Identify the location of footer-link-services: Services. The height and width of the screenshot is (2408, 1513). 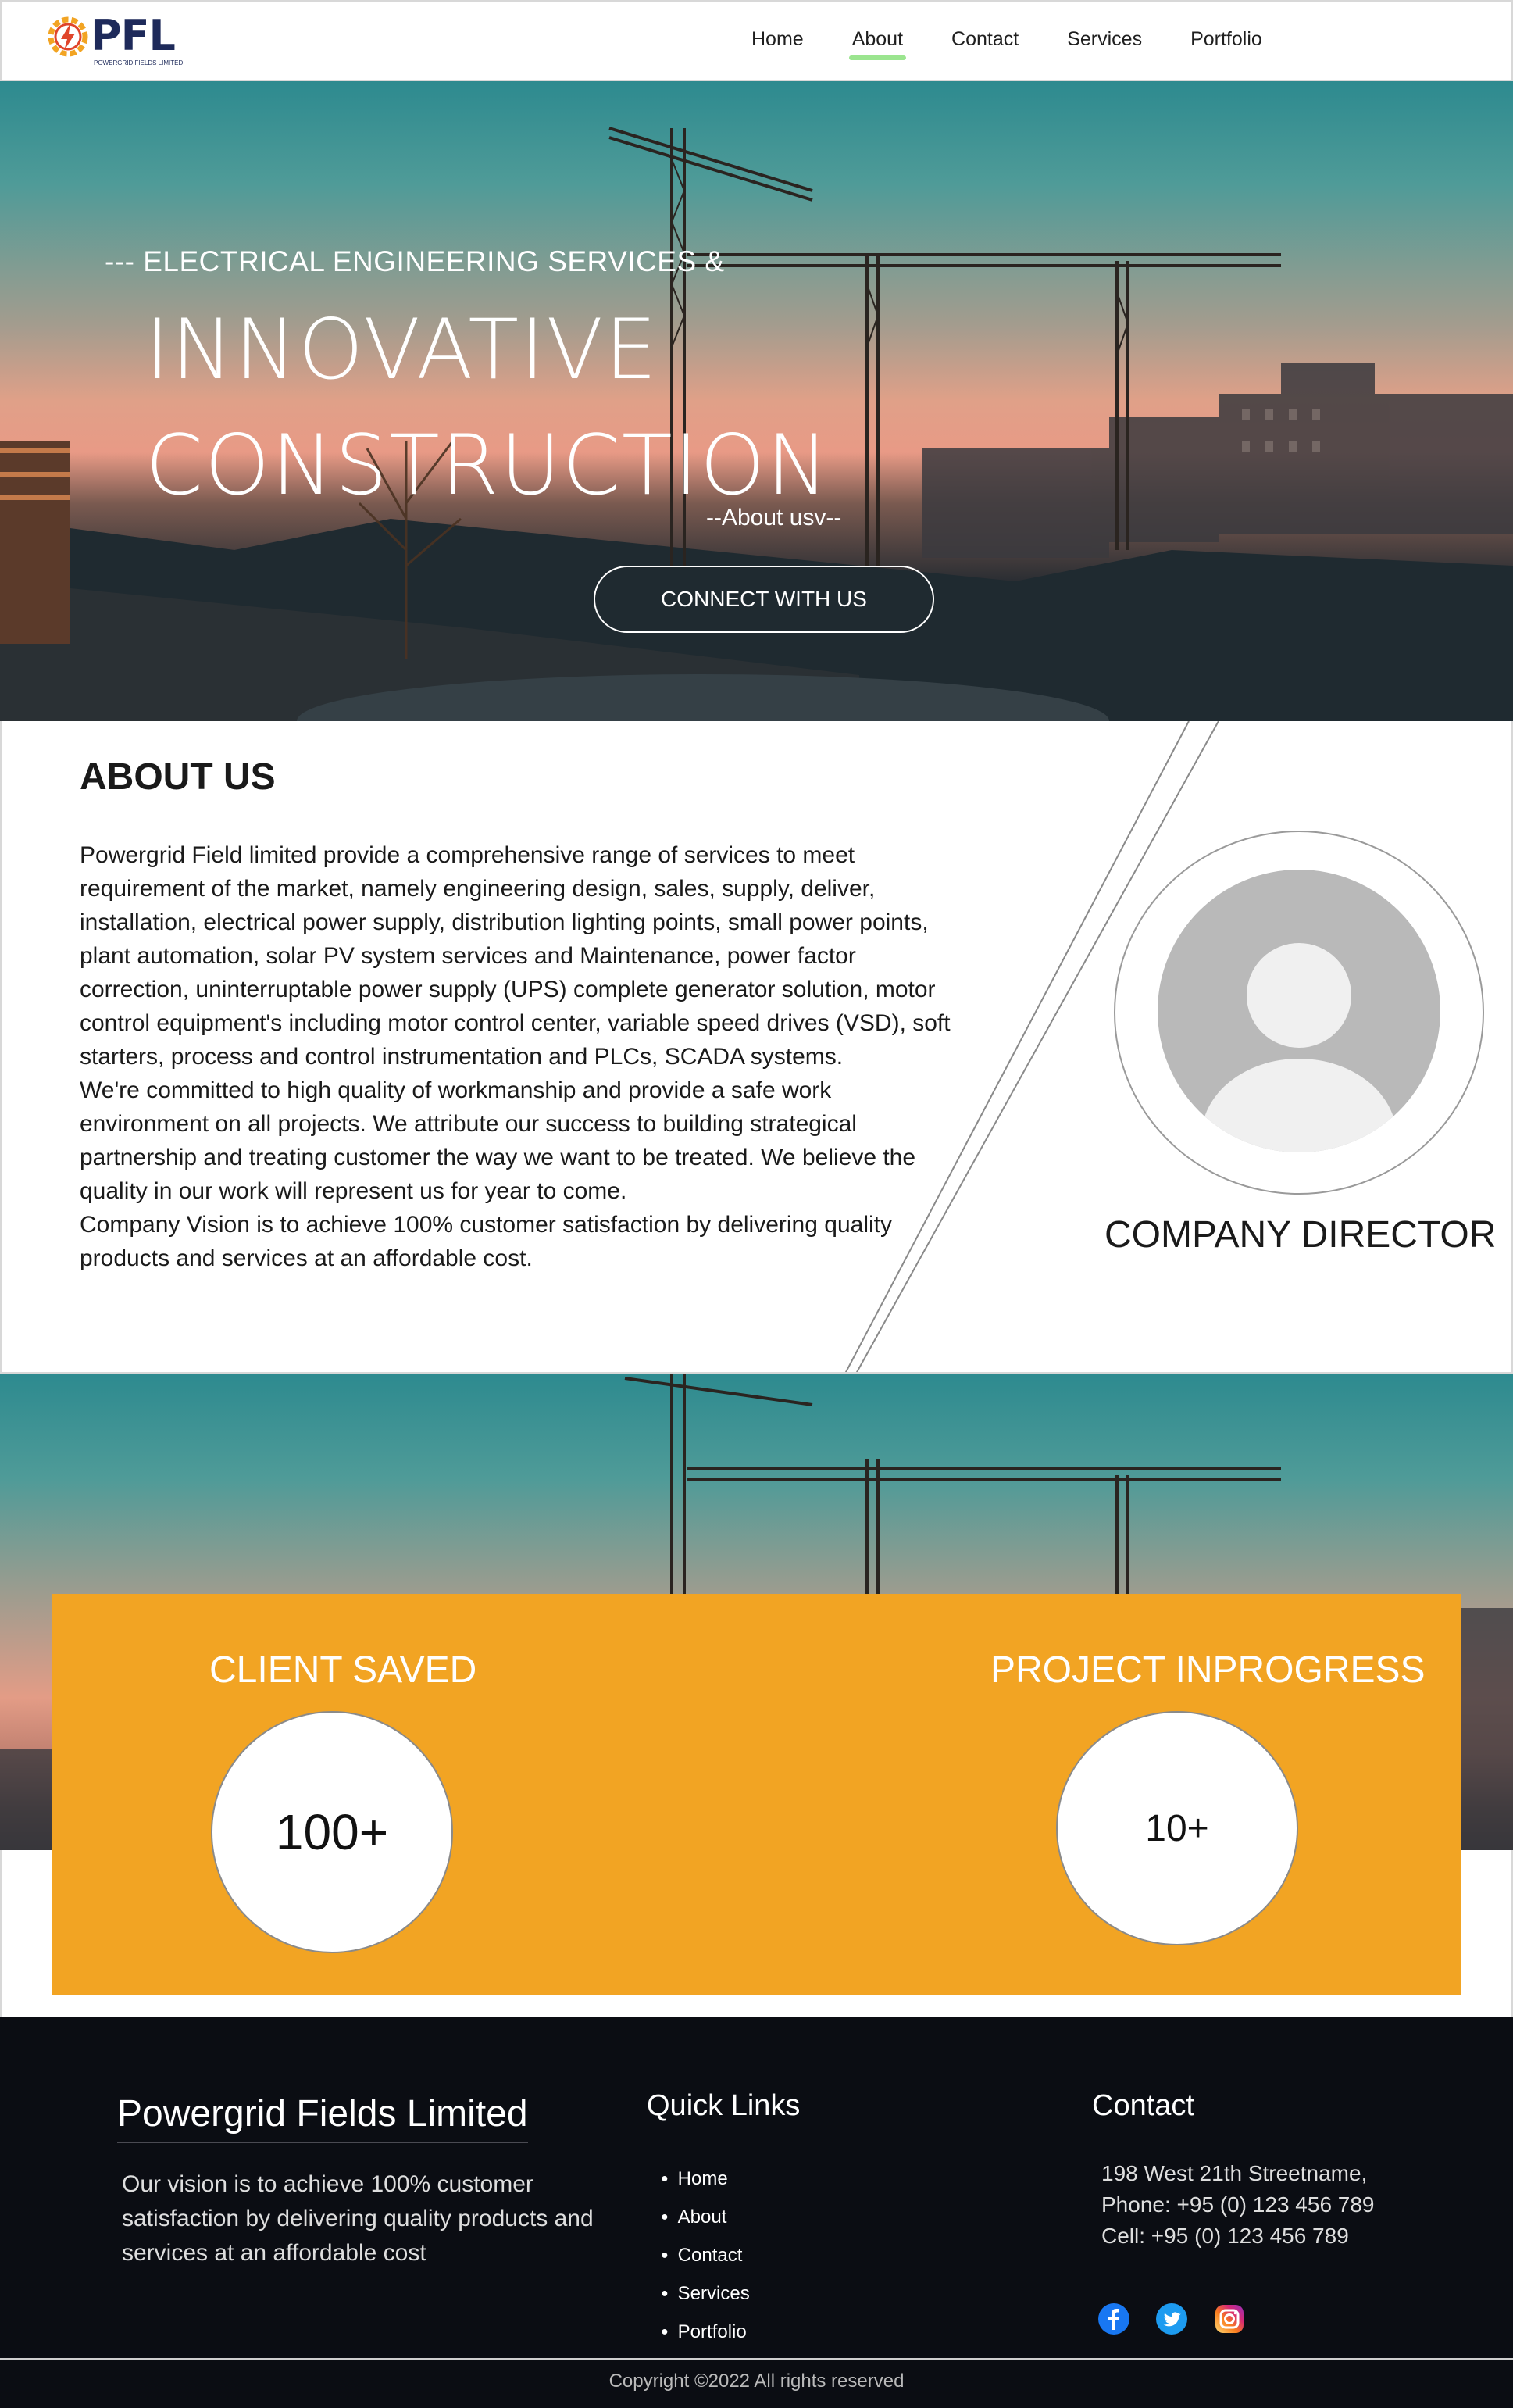
(705, 2295).